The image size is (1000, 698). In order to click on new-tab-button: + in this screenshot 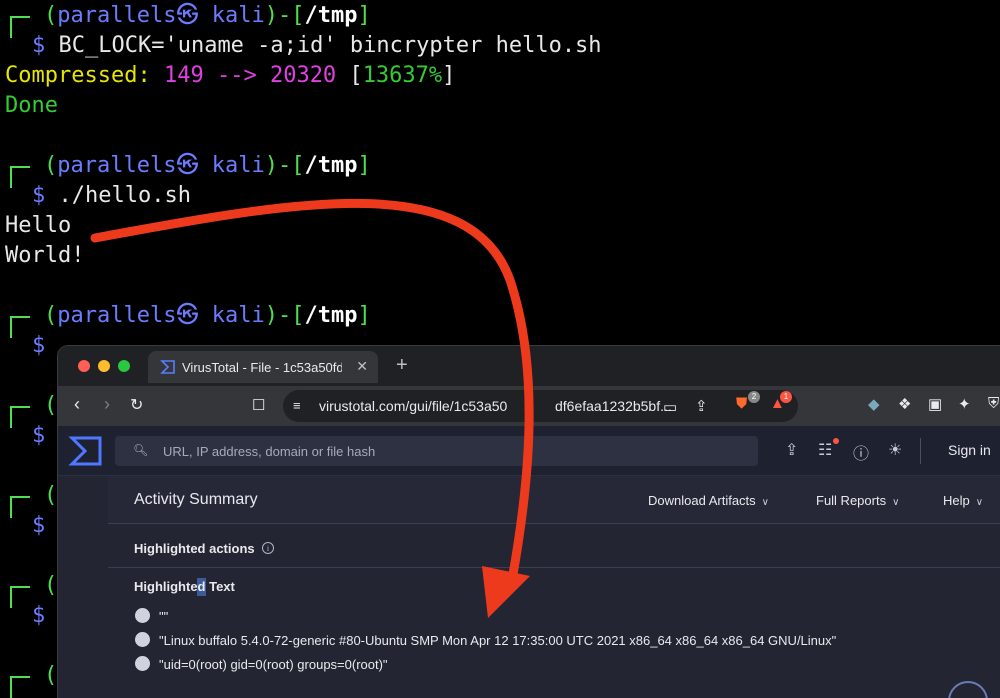, I will do `click(402, 365)`.